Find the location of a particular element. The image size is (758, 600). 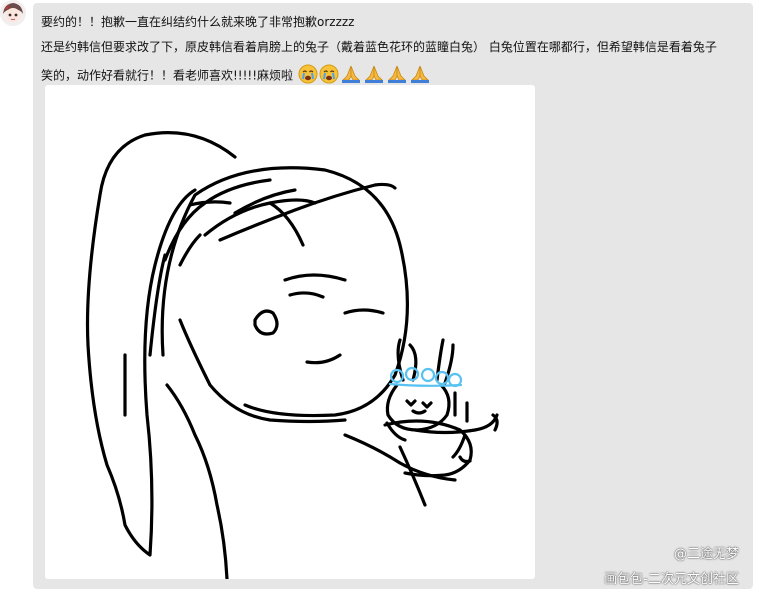

watermark-site: 画包包-二次元文创社区 is located at coordinates (671, 579).